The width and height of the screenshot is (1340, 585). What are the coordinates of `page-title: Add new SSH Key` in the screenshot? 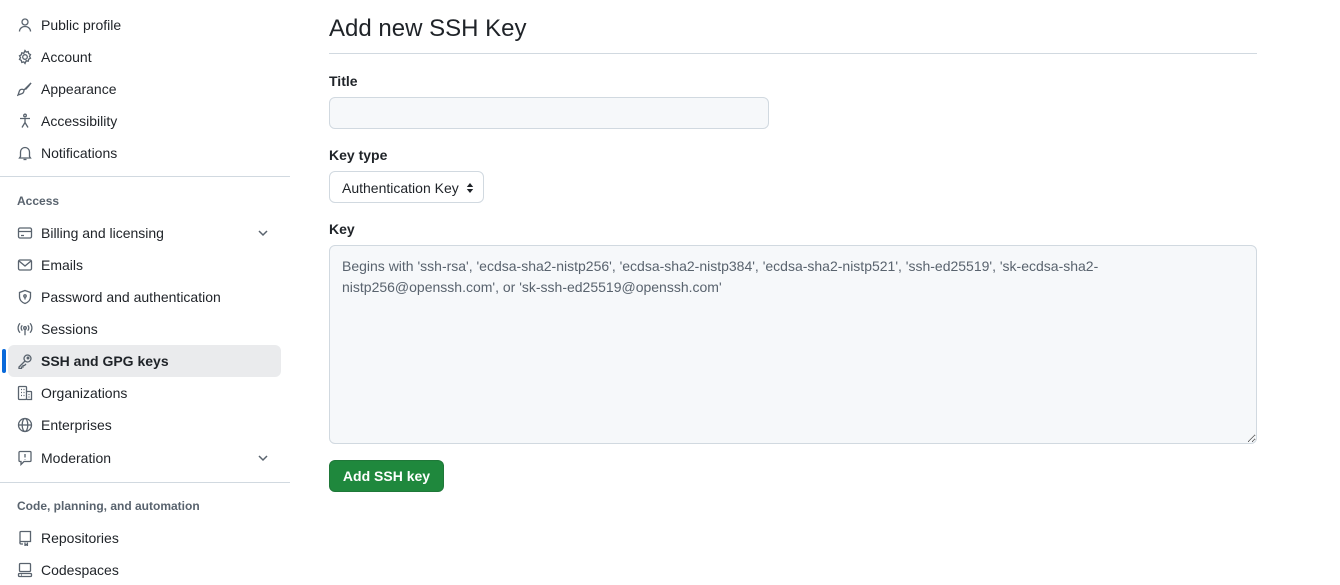 It's located at (428, 28).